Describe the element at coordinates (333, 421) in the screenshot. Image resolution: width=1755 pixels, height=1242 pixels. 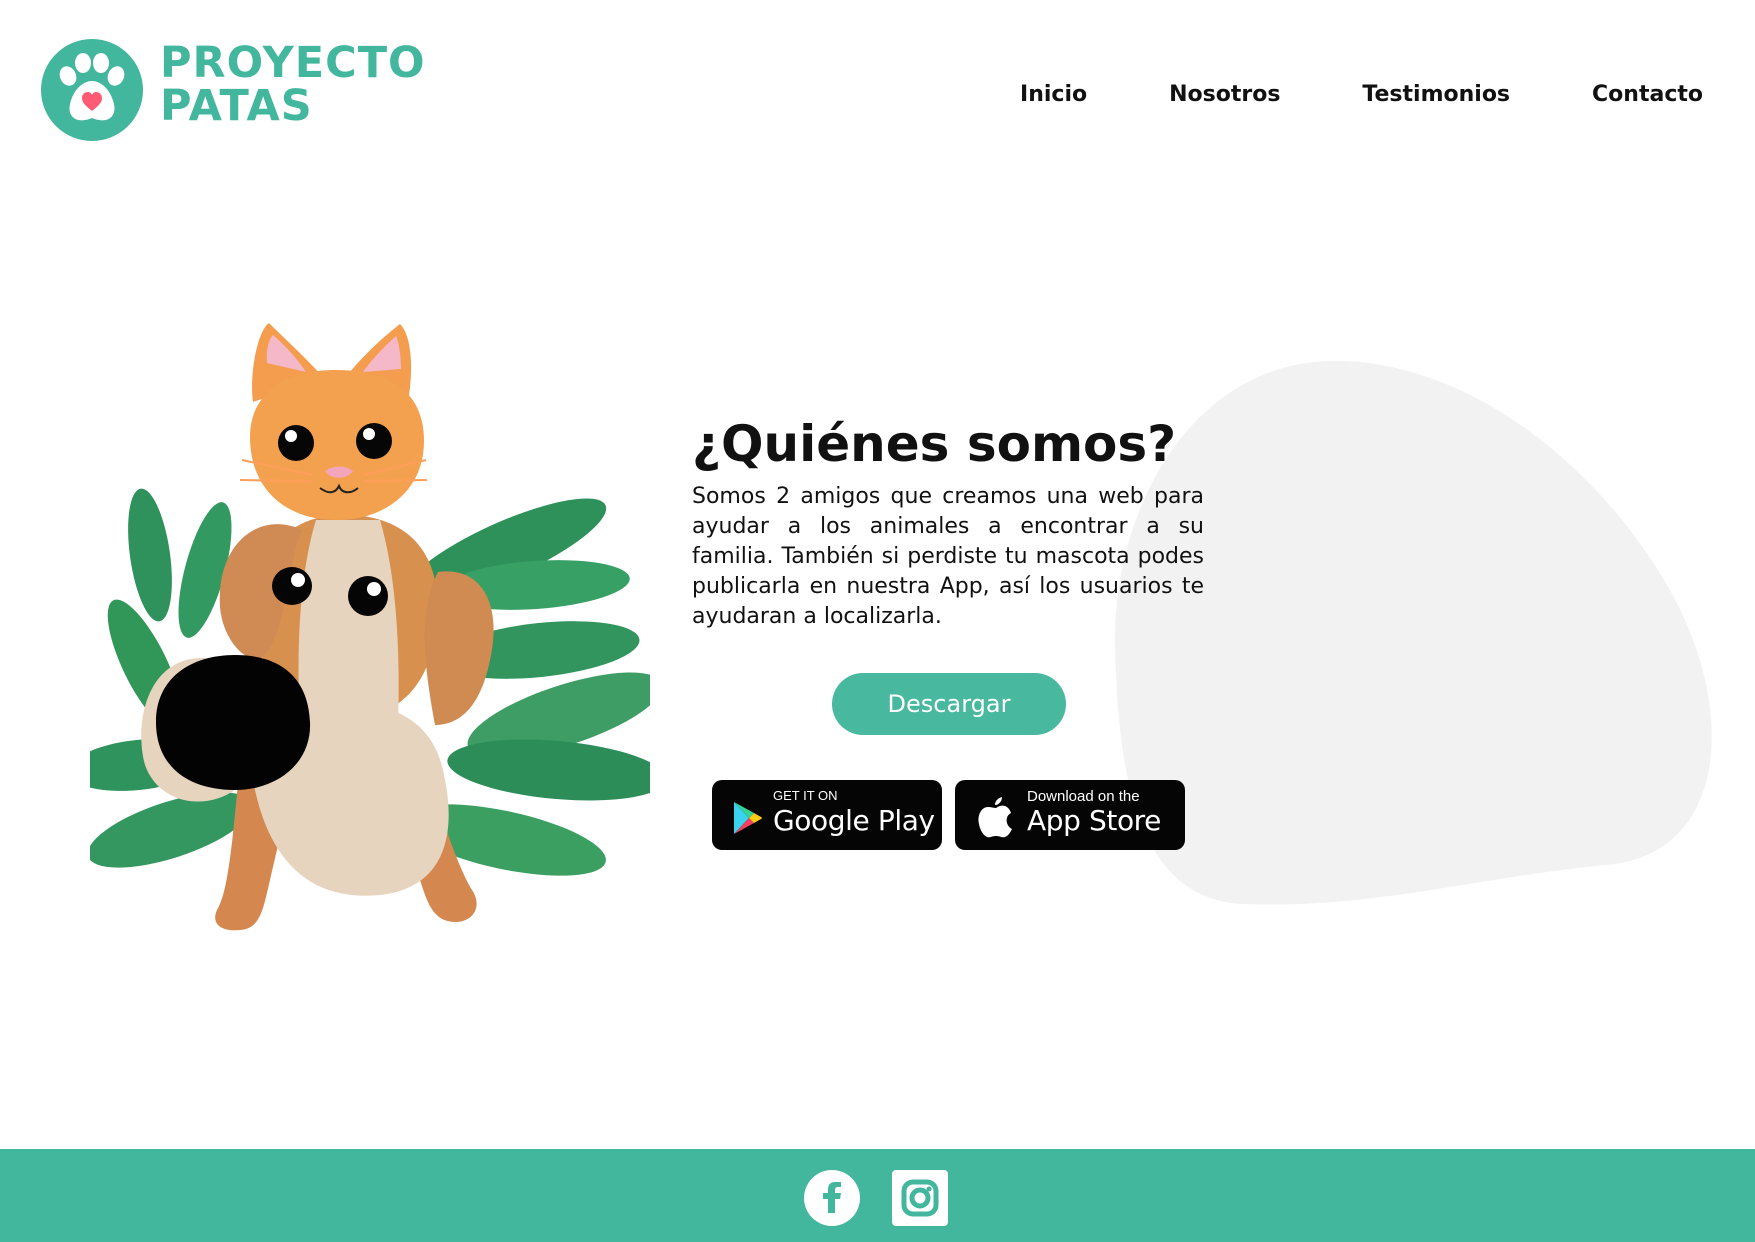
I see `cat-drawing` at that location.